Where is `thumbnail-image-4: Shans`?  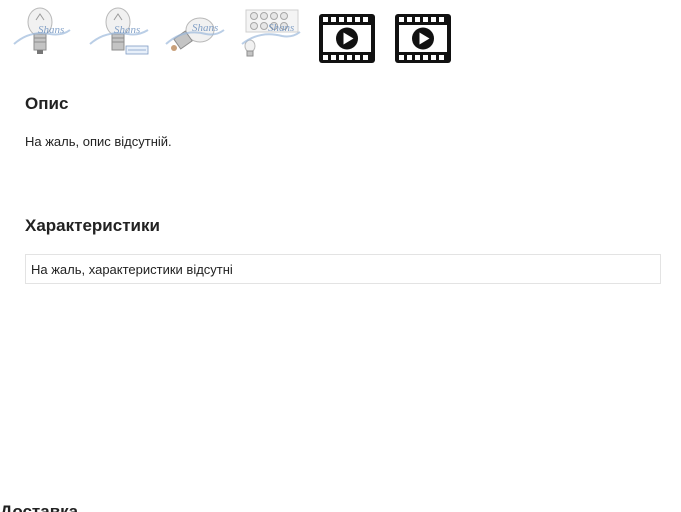 thumbnail-image-4: Shans is located at coordinates (271, 33).